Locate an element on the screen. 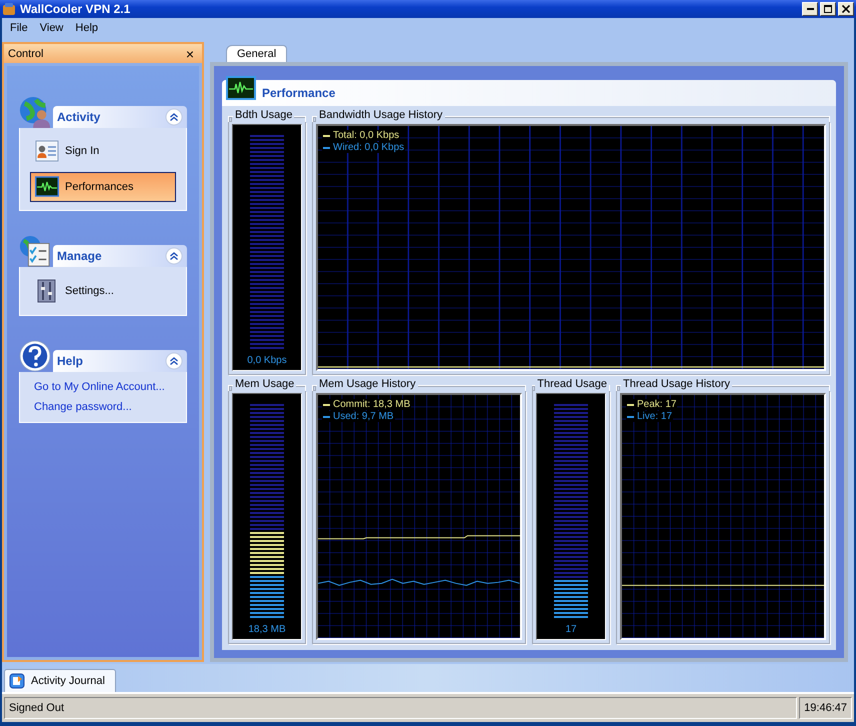  tab: Activity Journal is located at coordinates (60, 680).